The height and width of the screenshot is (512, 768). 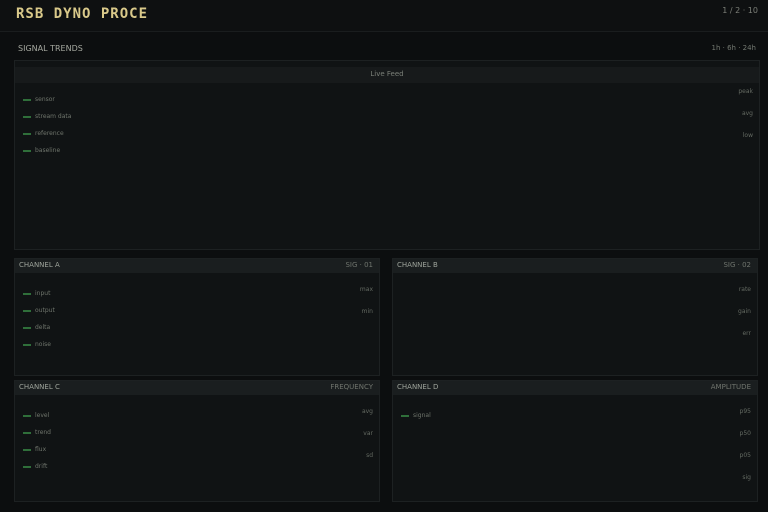 I want to click on chart-panel-channel-b: CHANNEL B SIG · 02 rate gain err, so click(x=575, y=317).